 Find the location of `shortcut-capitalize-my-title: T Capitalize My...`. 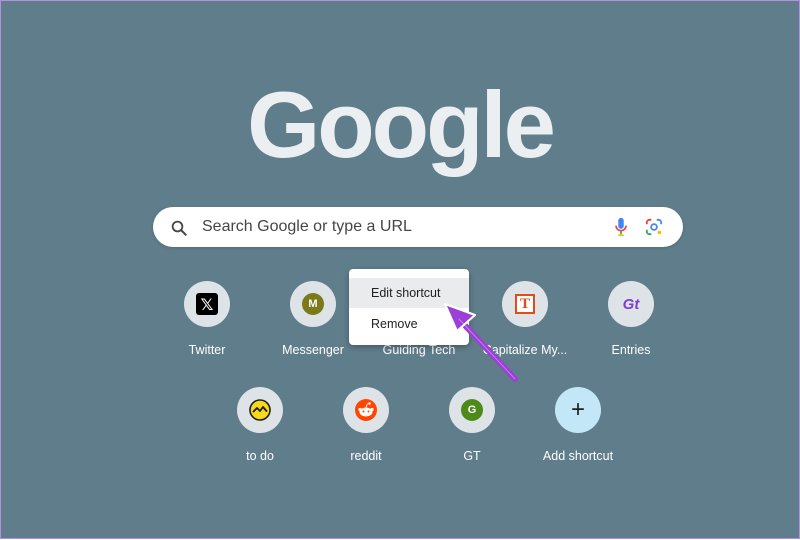

shortcut-capitalize-my-title: T Capitalize My... is located at coordinates (525, 331).